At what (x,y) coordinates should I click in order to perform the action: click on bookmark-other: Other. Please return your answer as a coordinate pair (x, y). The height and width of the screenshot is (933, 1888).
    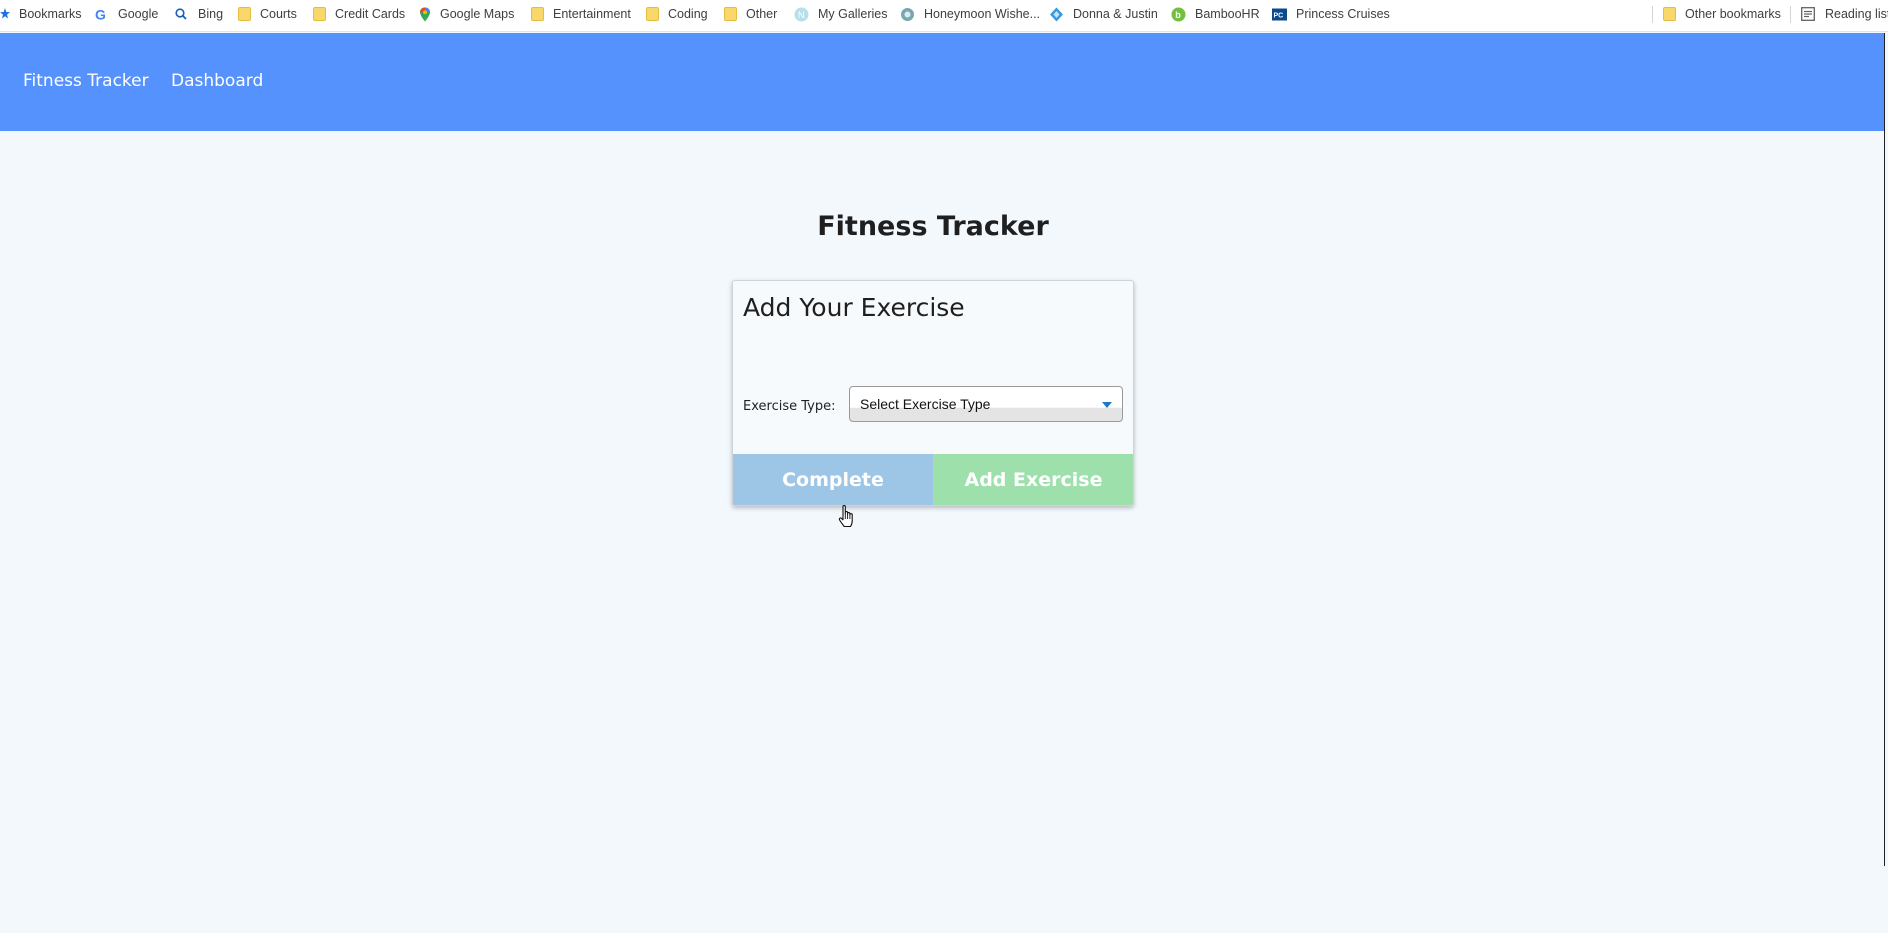
    Looking at the image, I should click on (750, 14).